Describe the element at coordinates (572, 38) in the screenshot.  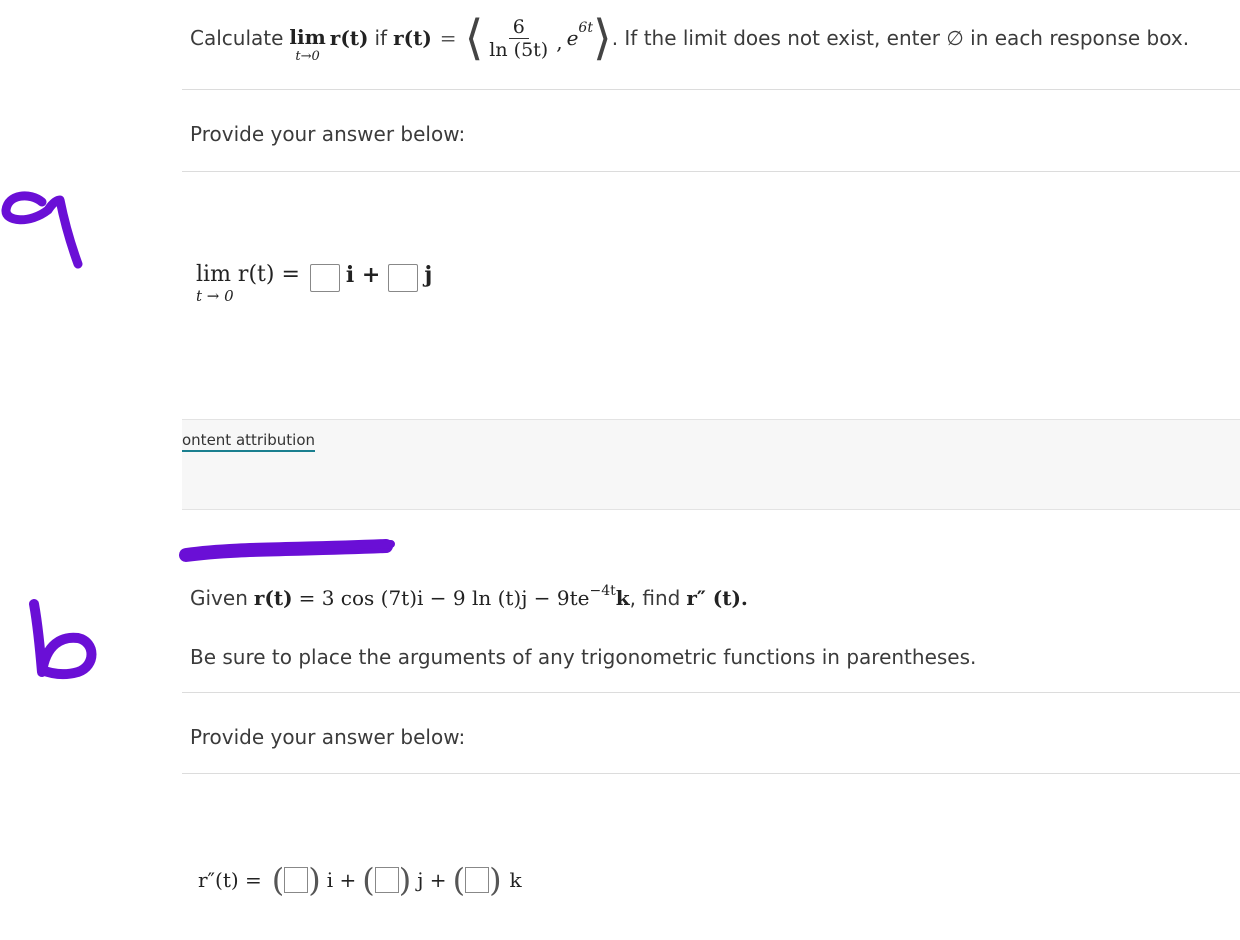
I see `exp-base: e` at that location.